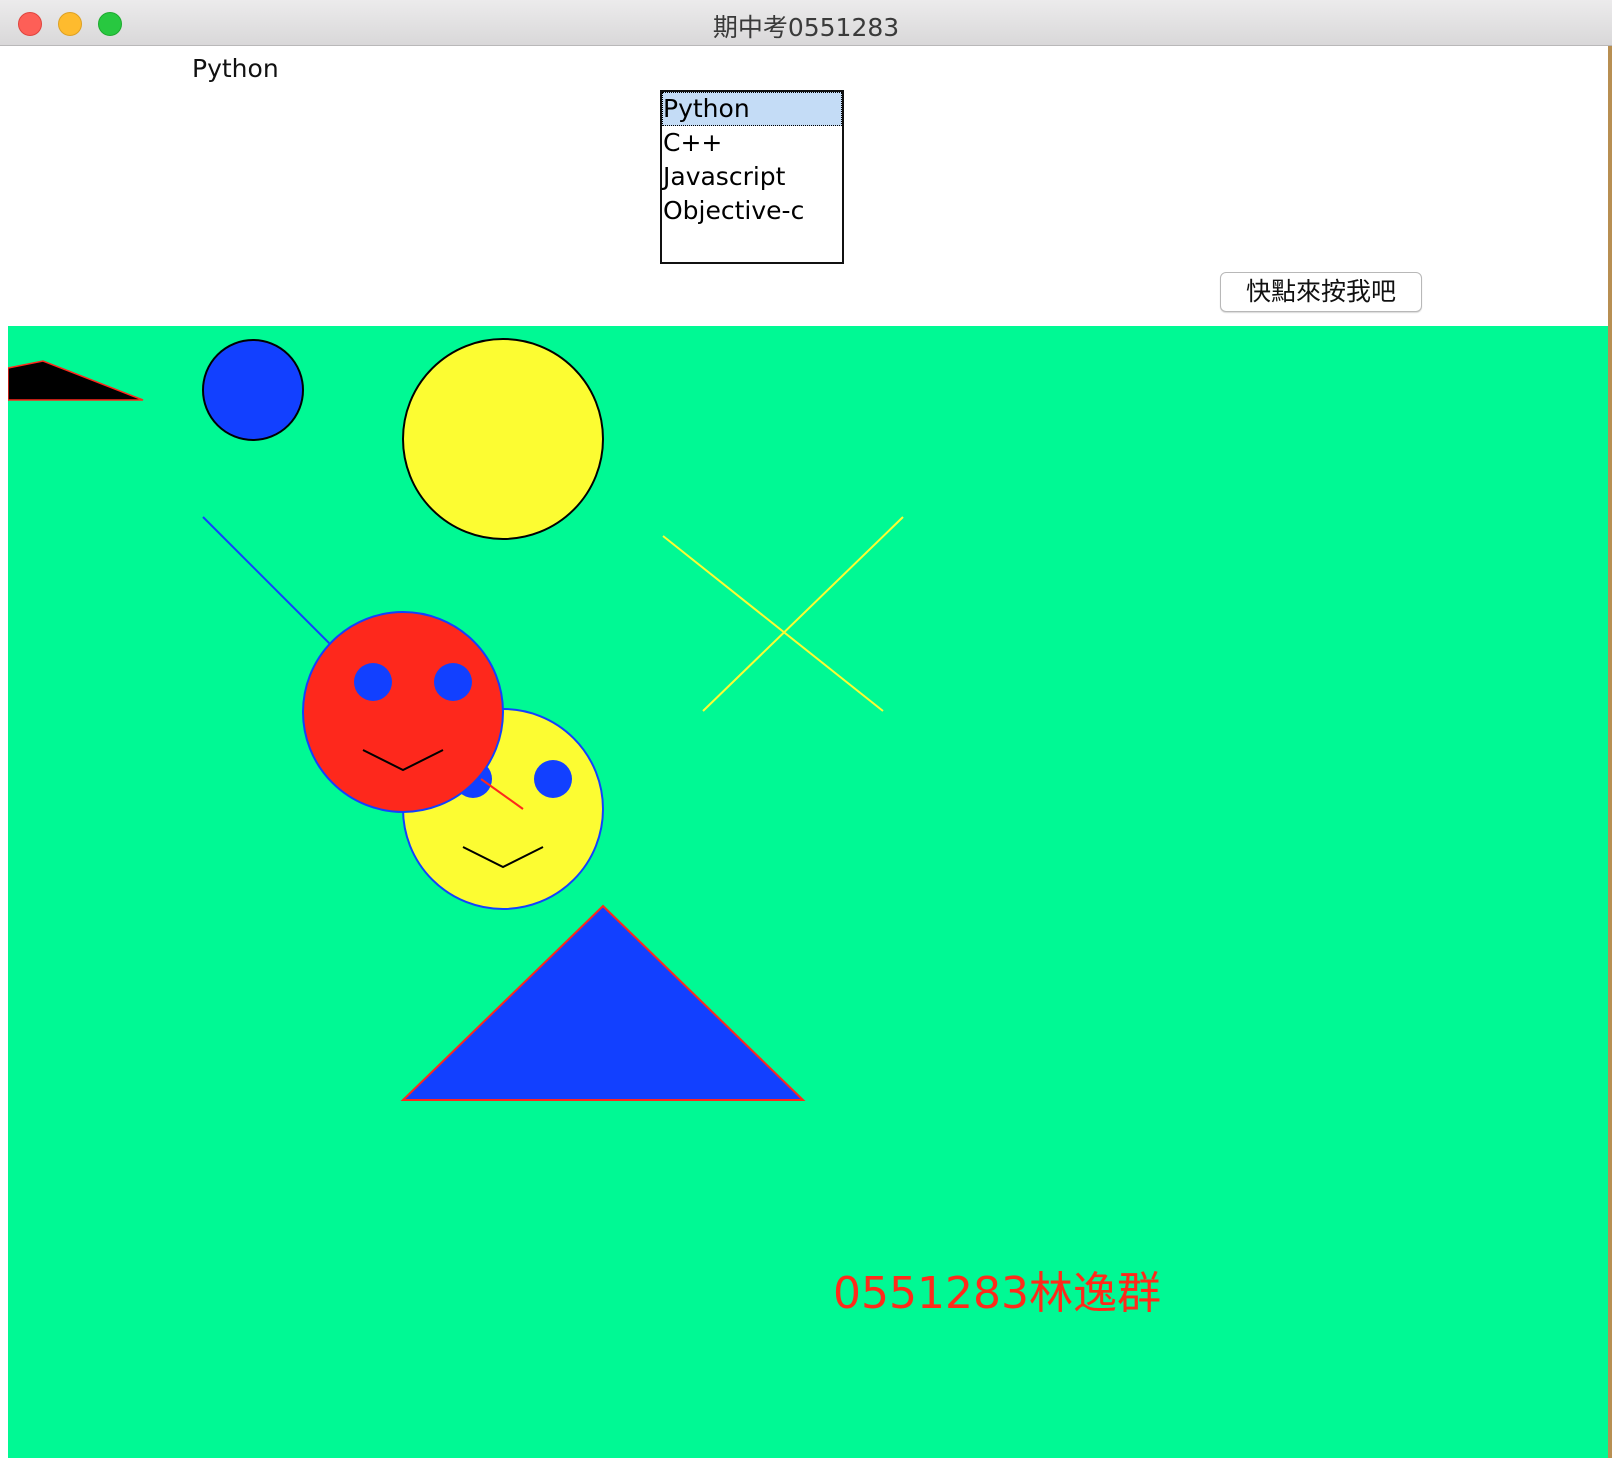 This screenshot has height=1458, width=1612. I want to click on blue-circle-shape, so click(253, 390).